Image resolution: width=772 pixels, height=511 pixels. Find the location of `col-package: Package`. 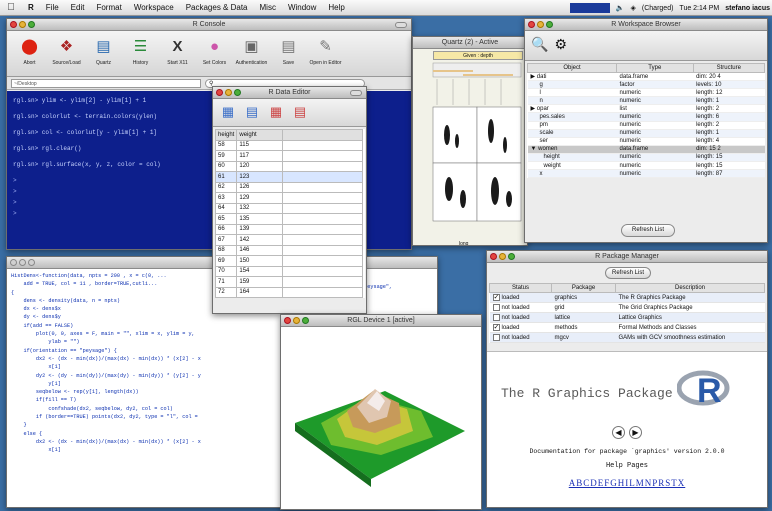

col-package: Package is located at coordinates (583, 288).